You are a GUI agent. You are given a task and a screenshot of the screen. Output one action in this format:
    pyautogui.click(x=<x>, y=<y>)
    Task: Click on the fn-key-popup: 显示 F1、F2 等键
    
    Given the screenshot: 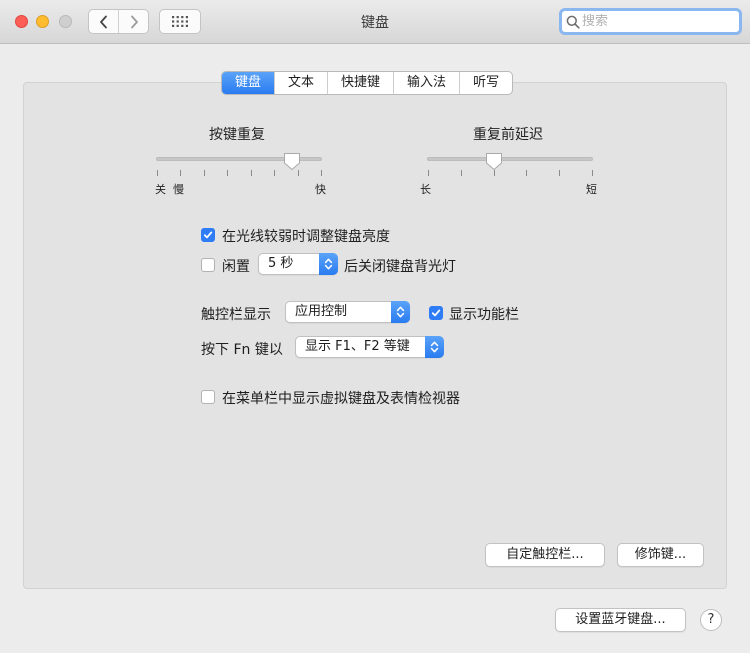 What is the action you would take?
    pyautogui.click(x=369, y=347)
    